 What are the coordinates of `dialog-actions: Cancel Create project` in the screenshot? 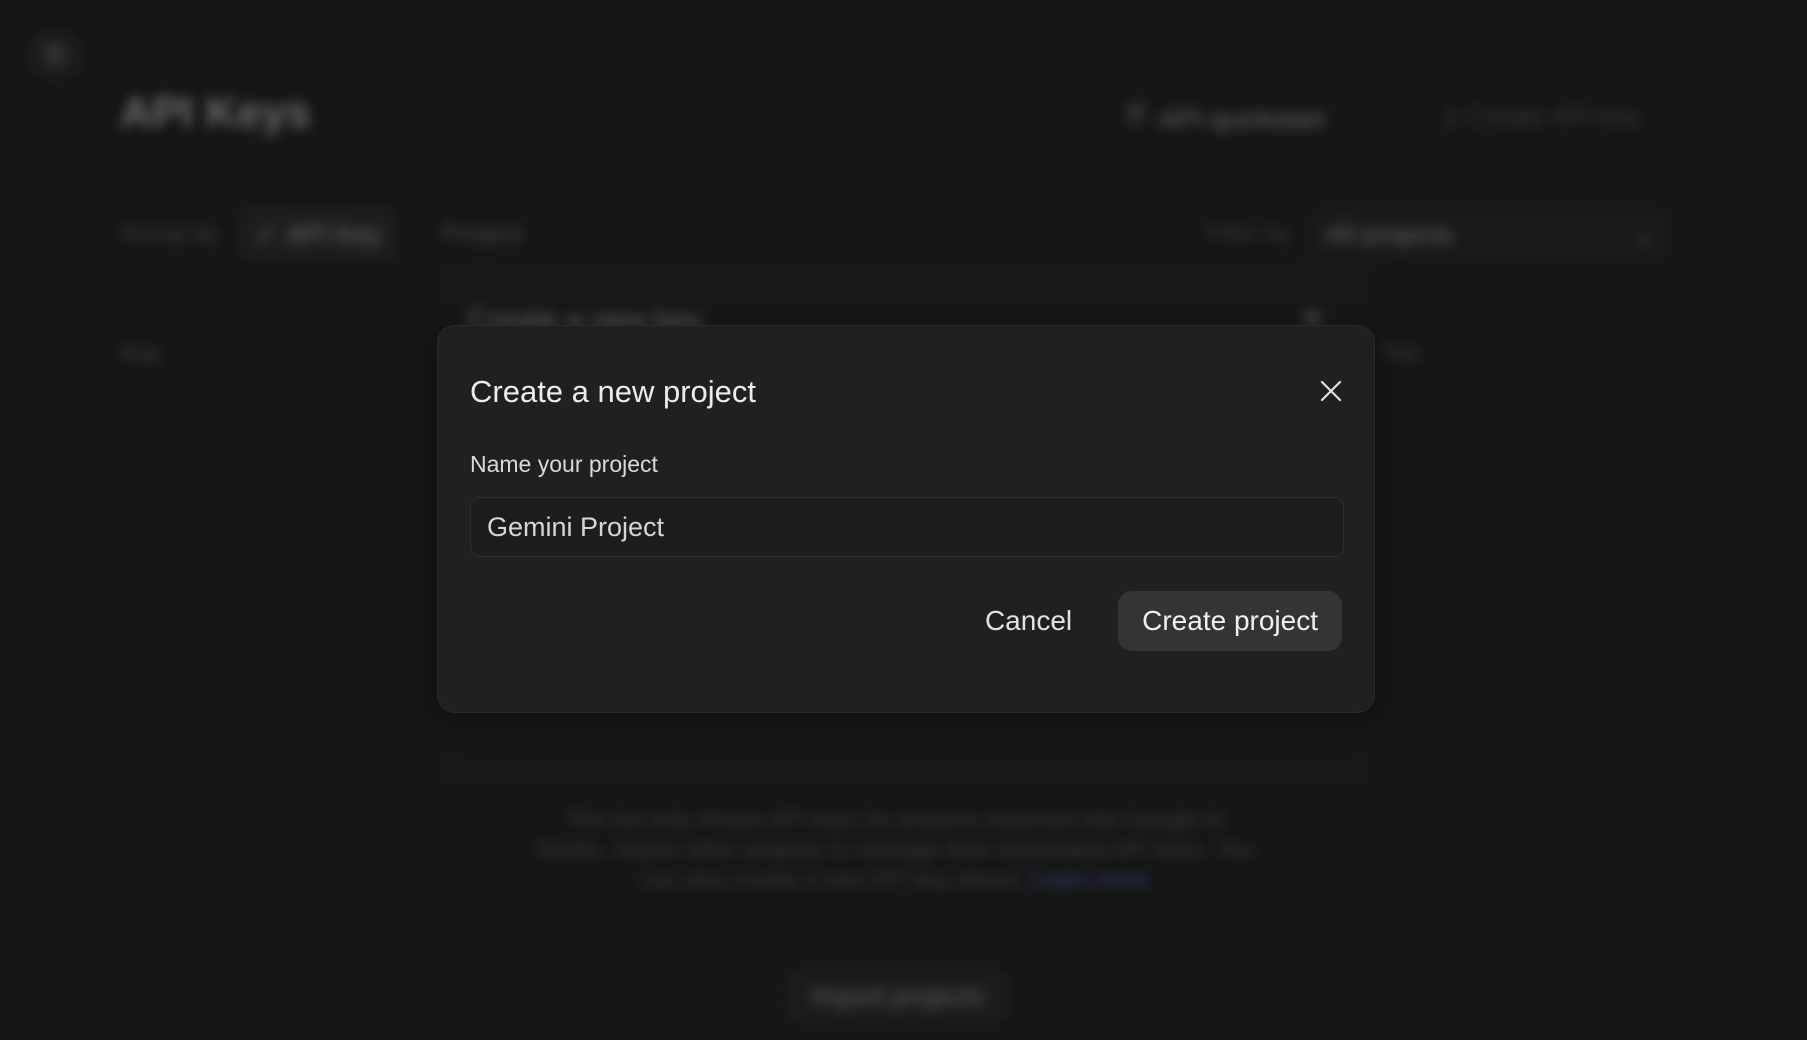 It's located at (1151, 621).